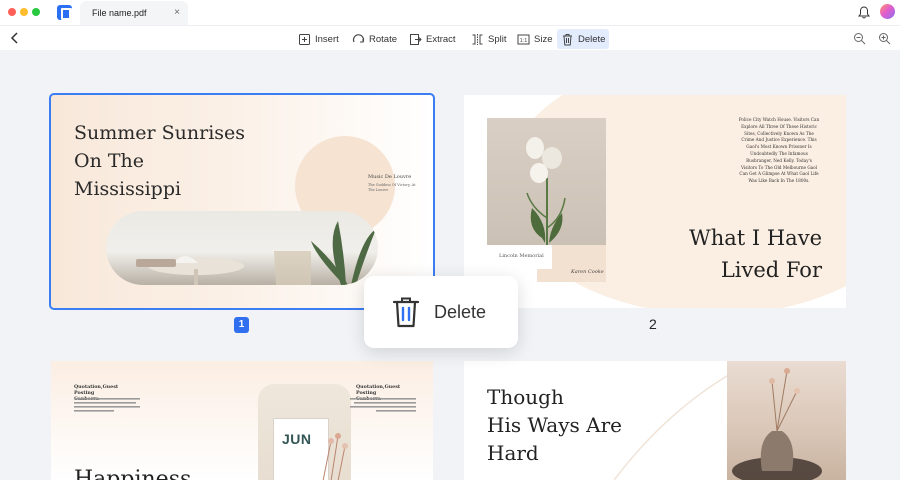  What do you see at coordinates (133, 473) in the screenshot?
I see `page-3-title: Happiness` at bounding box center [133, 473].